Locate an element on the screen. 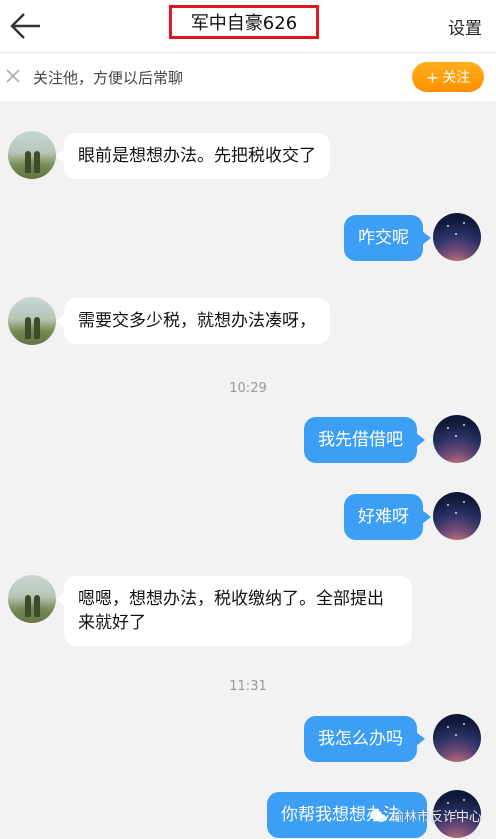 The width and height of the screenshot is (496, 839). close-icon is located at coordinates (13, 76).